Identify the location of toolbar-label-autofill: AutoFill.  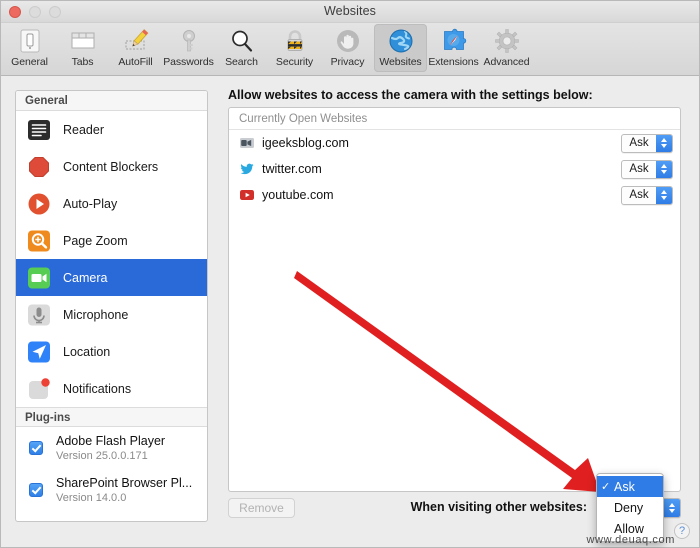
(135, 62).